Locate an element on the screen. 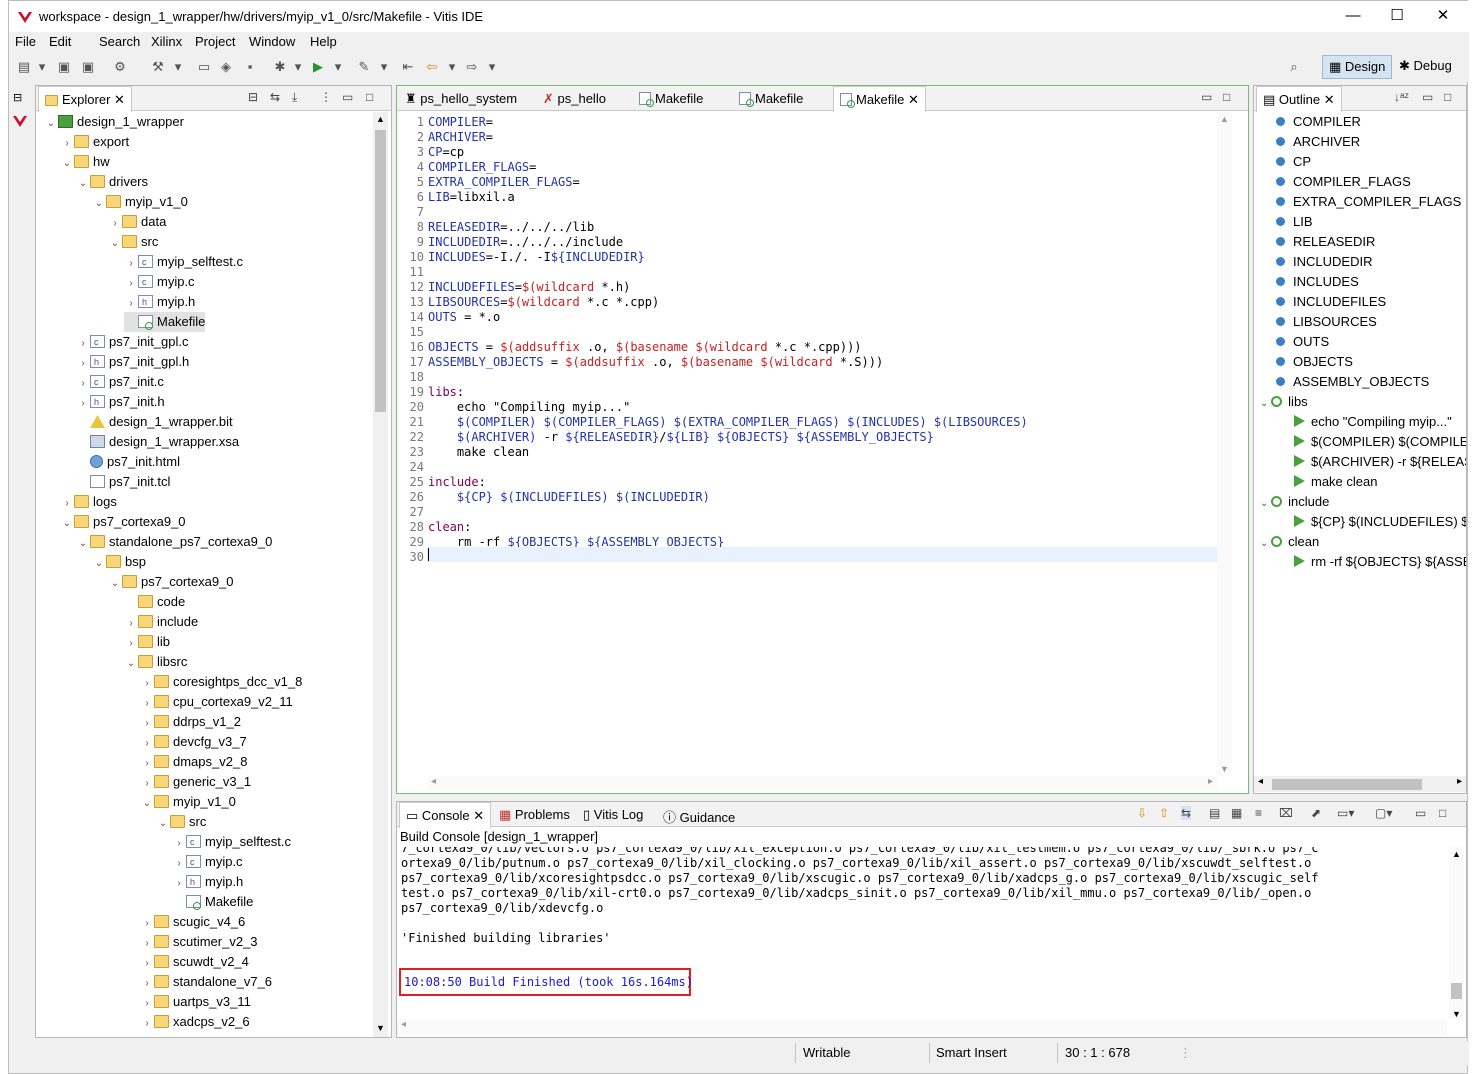  explorer-tree-item: ⌄ src is located at coordinates (181, 822).